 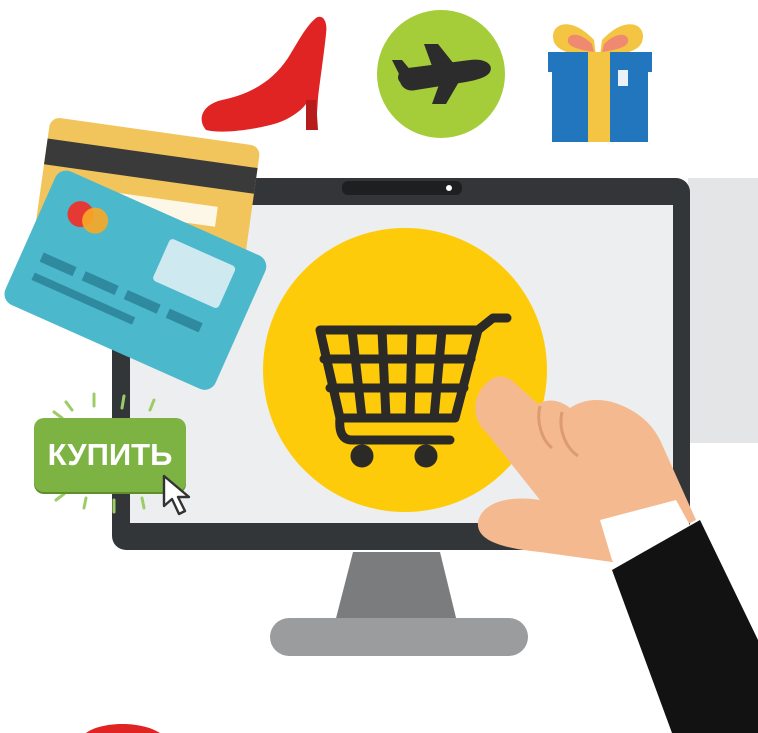 What do you see at coordinates (399, 604) in the screenshot?
I see `monitor-stand` at bounding box center [399, 604].